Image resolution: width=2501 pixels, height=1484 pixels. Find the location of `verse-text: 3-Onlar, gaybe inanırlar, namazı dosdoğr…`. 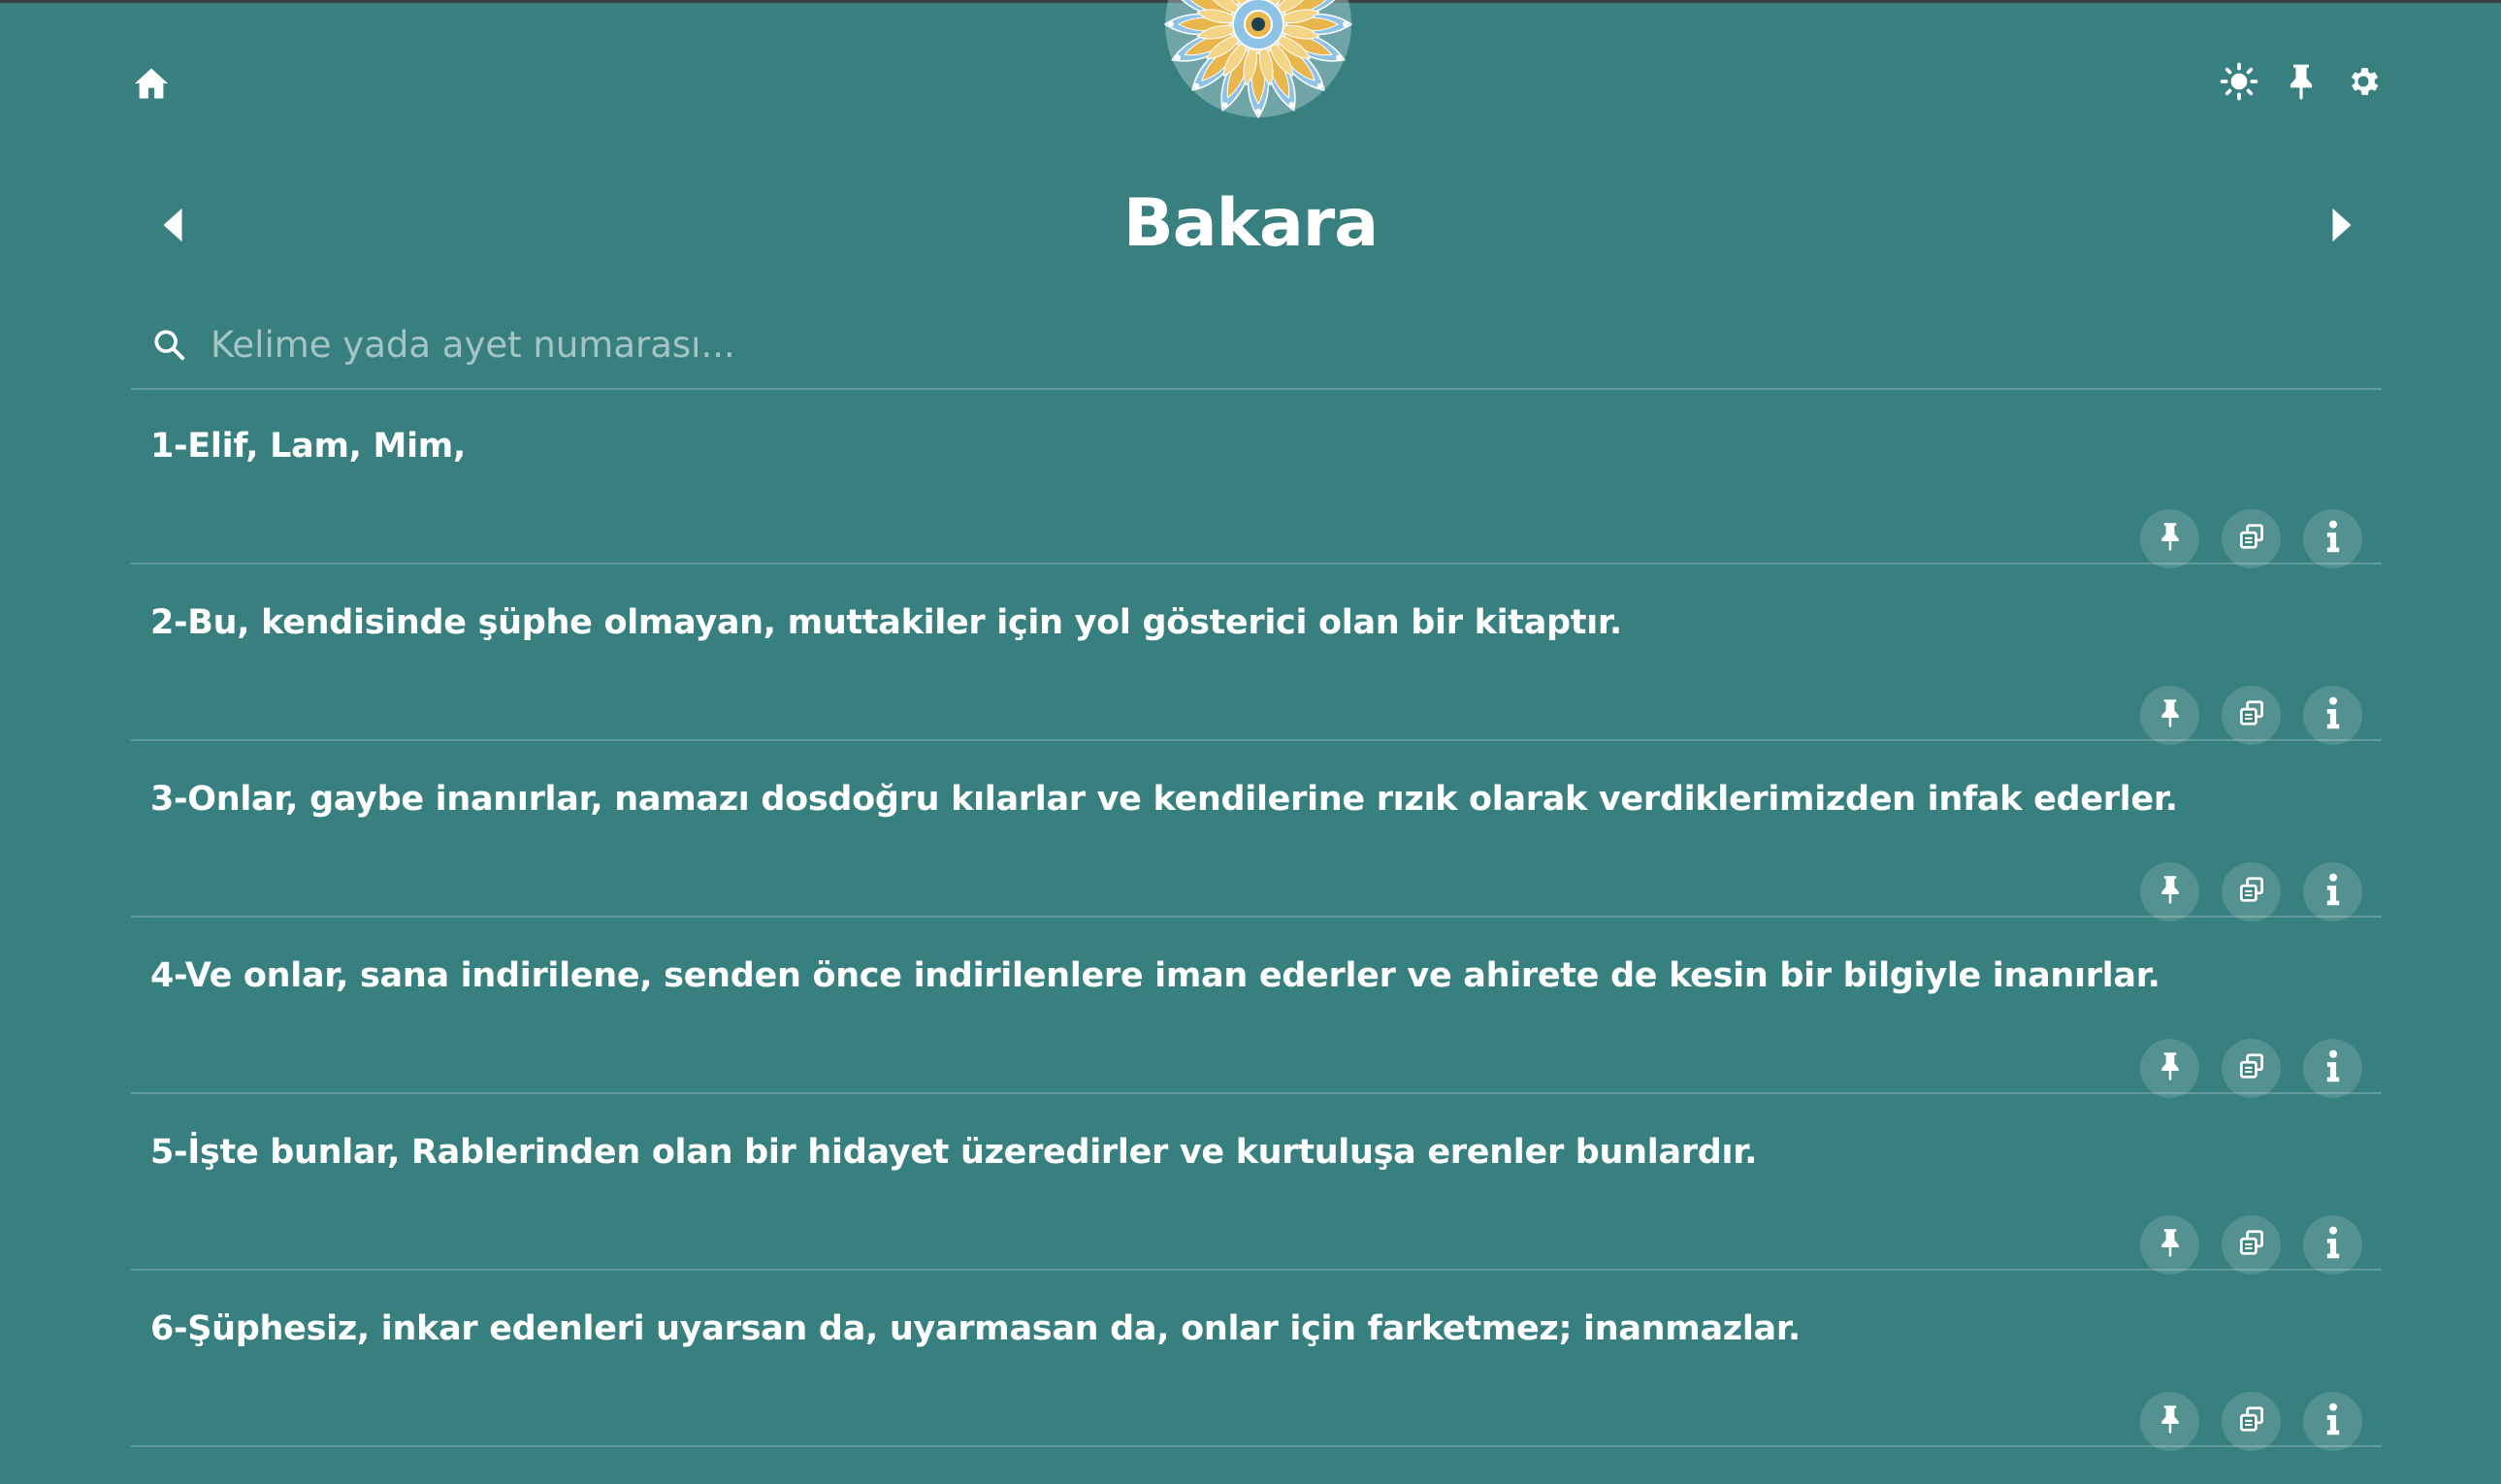

verse-text: 3-Onlar, gaybe inanırlar, namazı dosdoğr… is located at coordinates (1164, 799).